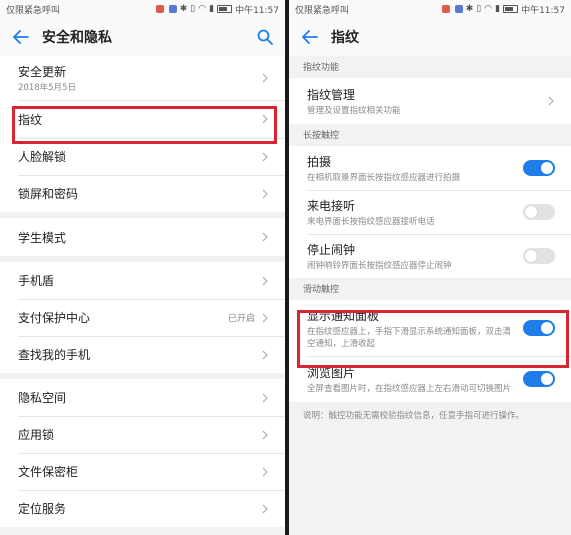 This screenshot has width=571, height=535. What do you see at coordinates (345, 38) in the screenshot?
I see `page-title: 指纹` at bounding box center [345, 38].